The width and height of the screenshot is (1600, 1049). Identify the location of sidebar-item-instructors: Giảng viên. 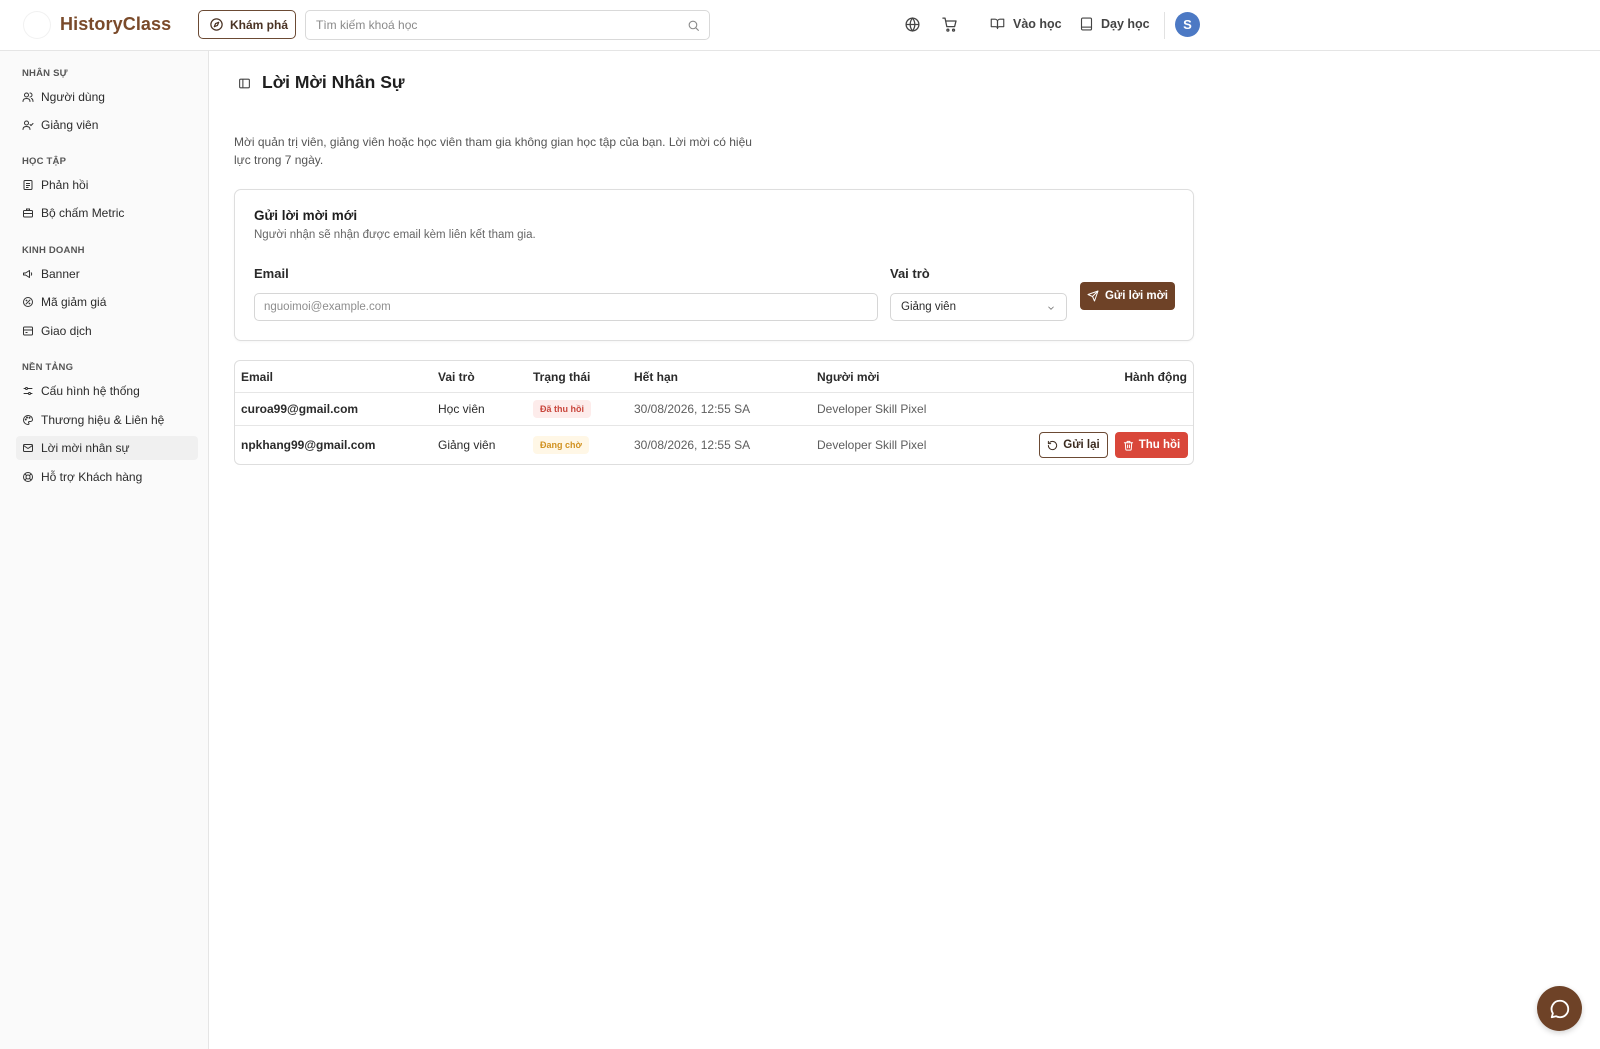
(107, 125).